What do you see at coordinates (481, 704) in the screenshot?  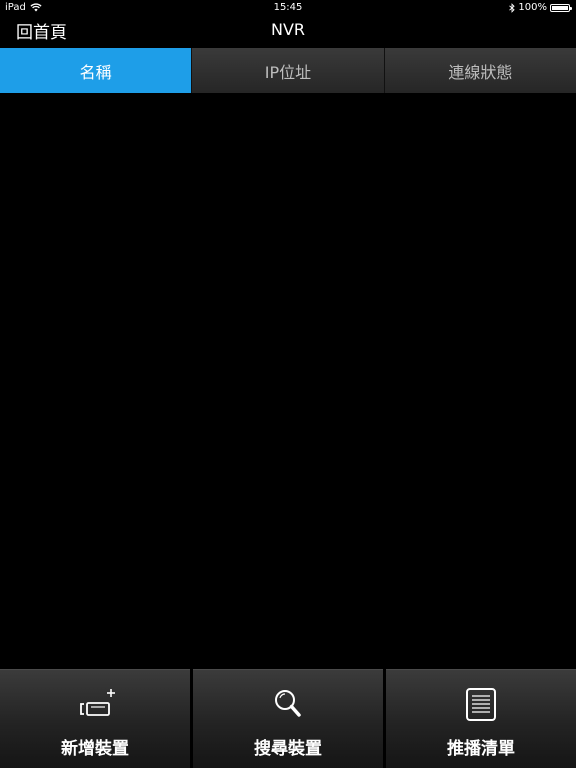 I see `list-icon` at bounding box center [481, 704].